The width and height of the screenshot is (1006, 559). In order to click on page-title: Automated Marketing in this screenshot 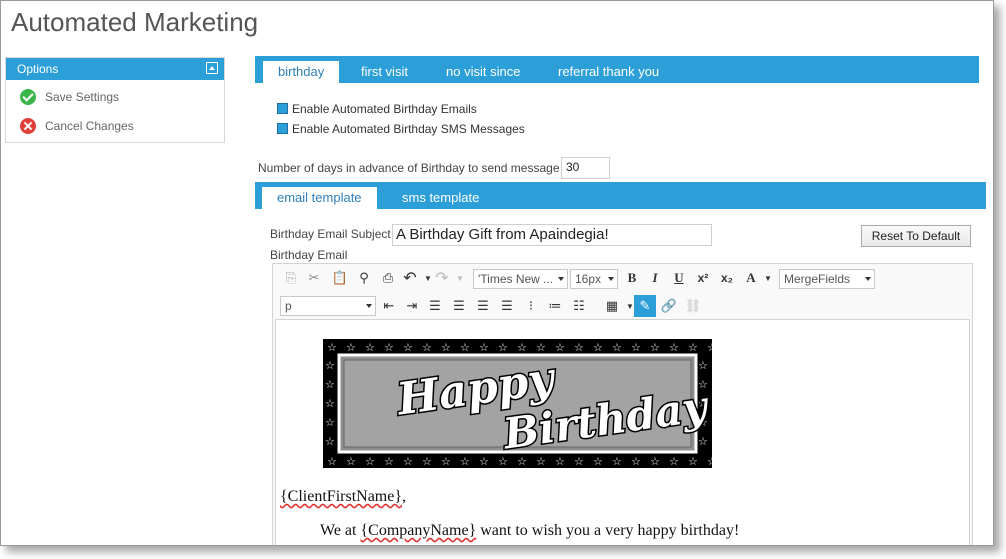, I will do `click(135, 22)`.